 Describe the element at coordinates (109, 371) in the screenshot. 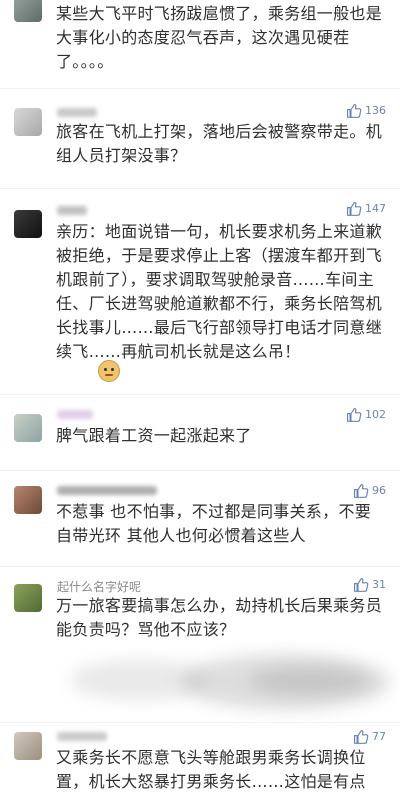

I see `doge-emoji-icon` at that location.